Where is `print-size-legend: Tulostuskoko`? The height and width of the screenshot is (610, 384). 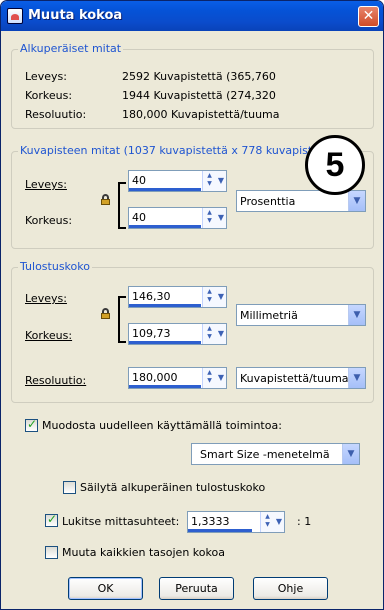 print-size-legend: Tulostuskoko is located at coordinates (55, 266).